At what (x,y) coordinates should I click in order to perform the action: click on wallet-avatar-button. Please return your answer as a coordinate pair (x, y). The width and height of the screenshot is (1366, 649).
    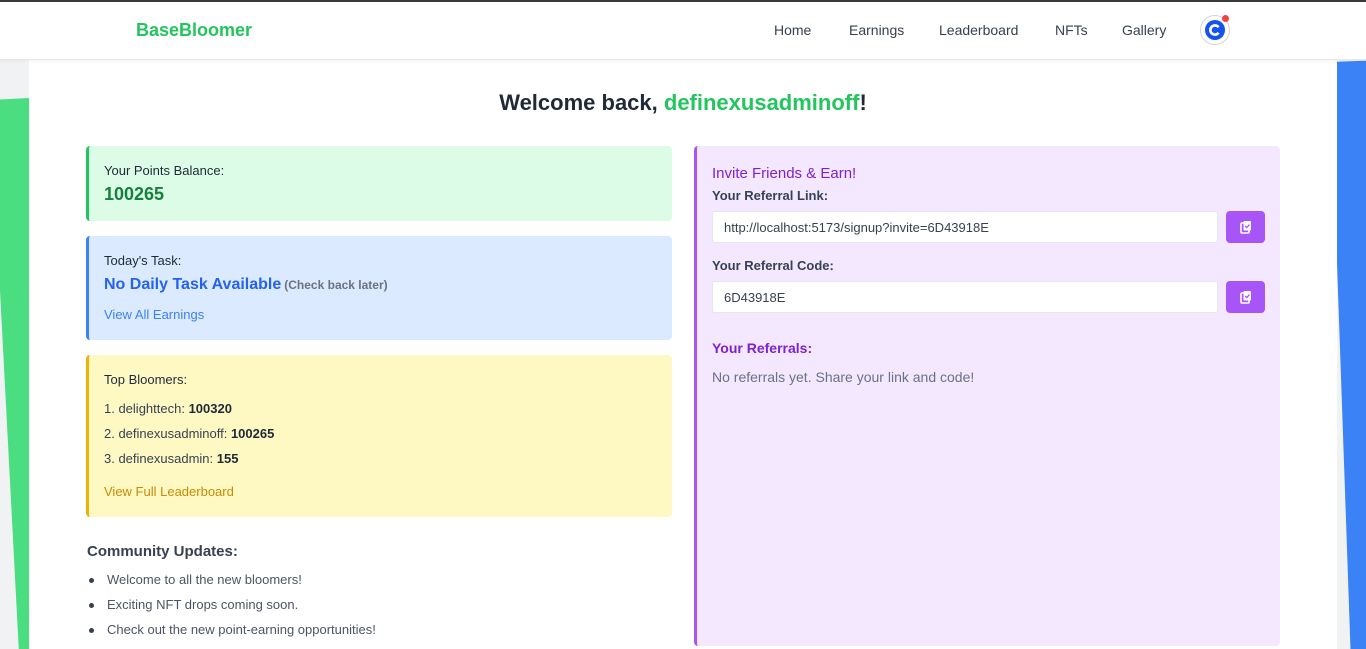
    Looking at the image, I should click on (1215, 30).